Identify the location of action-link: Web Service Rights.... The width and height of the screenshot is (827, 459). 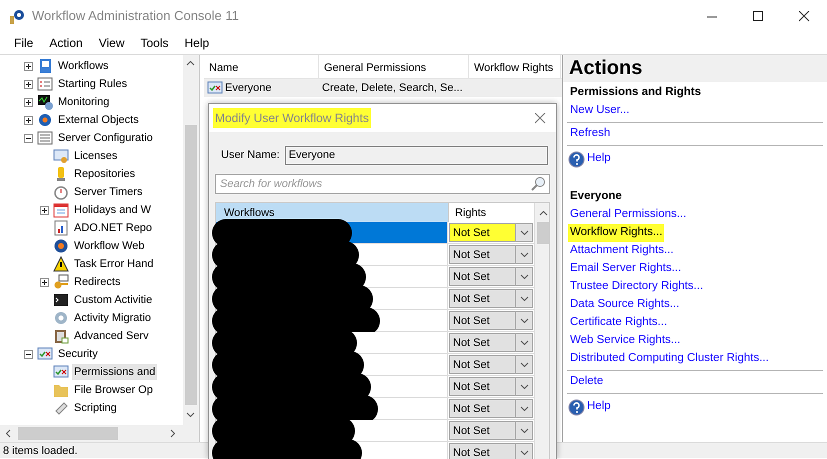
(625, 341).